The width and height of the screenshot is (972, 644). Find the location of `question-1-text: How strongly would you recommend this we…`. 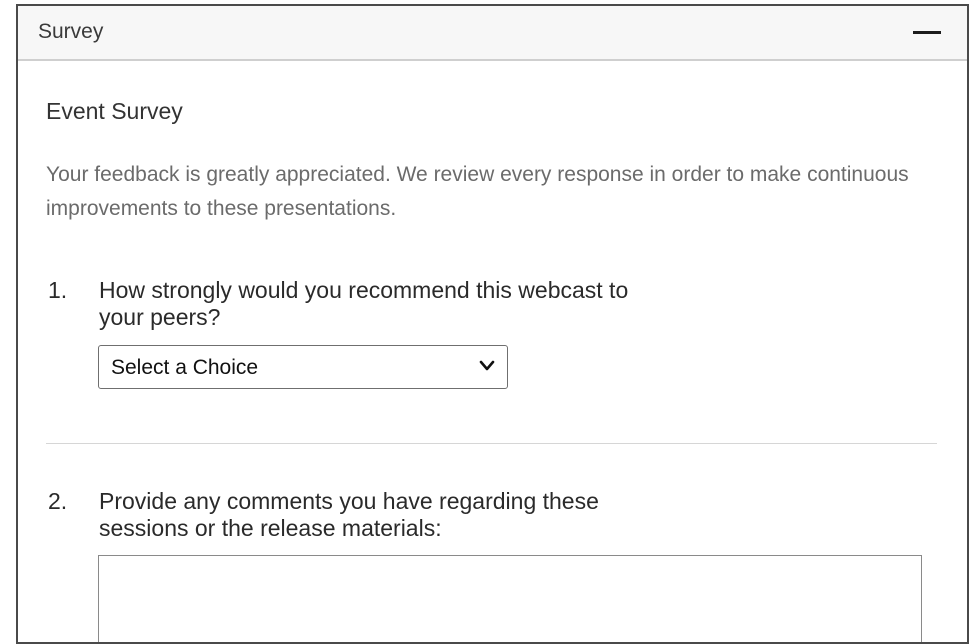

question-1-text: How strongly would you recommend this we… is located at coordinates (363, 304).